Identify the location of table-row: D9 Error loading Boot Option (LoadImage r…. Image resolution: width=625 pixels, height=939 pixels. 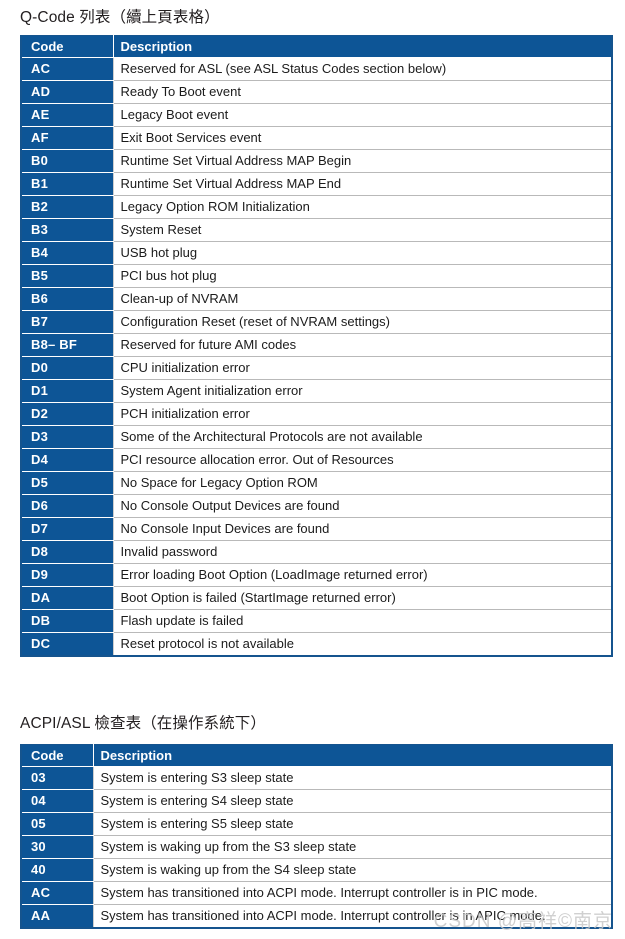
(316, 575).